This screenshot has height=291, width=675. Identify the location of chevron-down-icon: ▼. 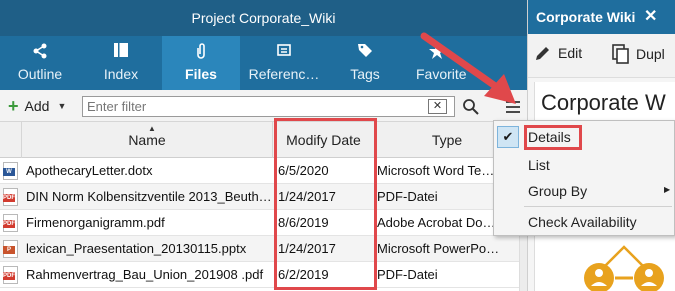
(62, 106).